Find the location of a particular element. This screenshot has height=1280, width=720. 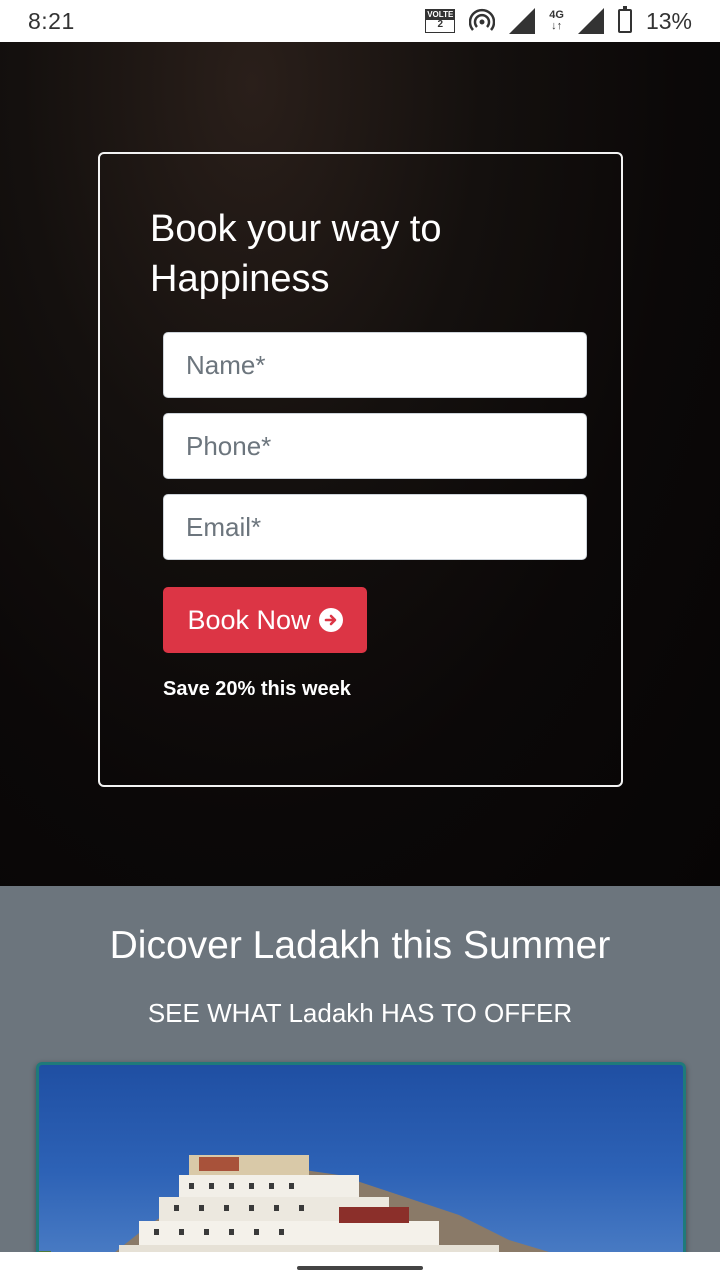

volte-icon: VOLTE 2 is located at coordinates (440, 21).